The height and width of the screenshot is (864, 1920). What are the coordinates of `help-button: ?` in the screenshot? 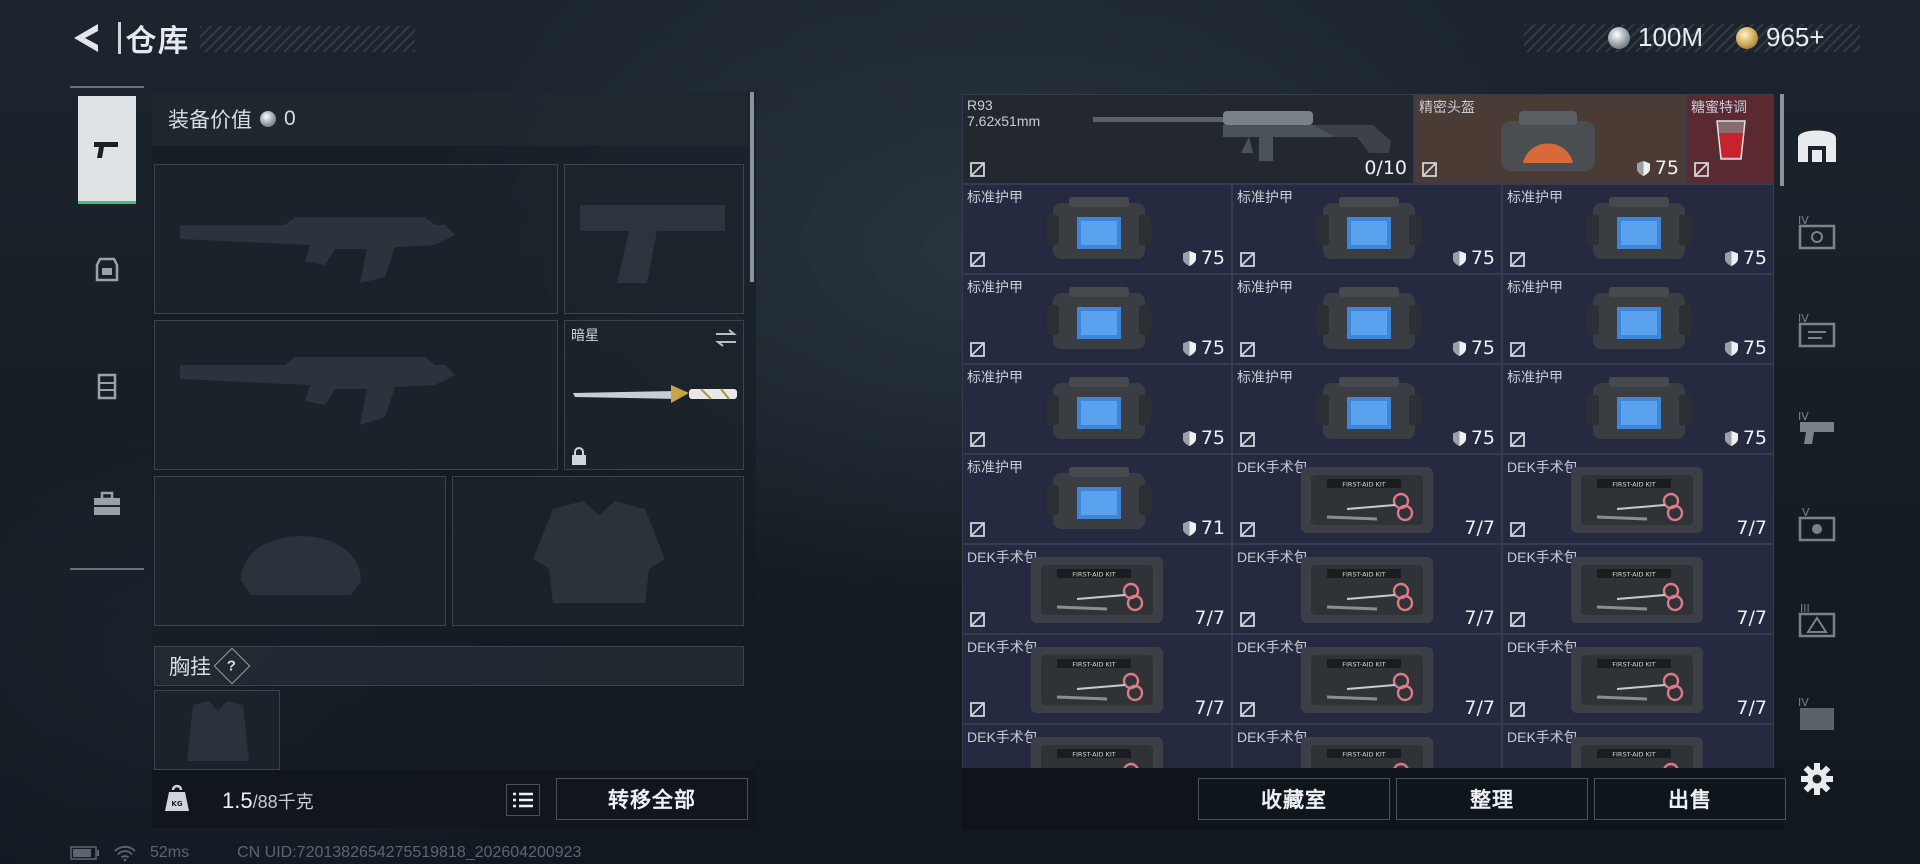 It's located at (232, 666).